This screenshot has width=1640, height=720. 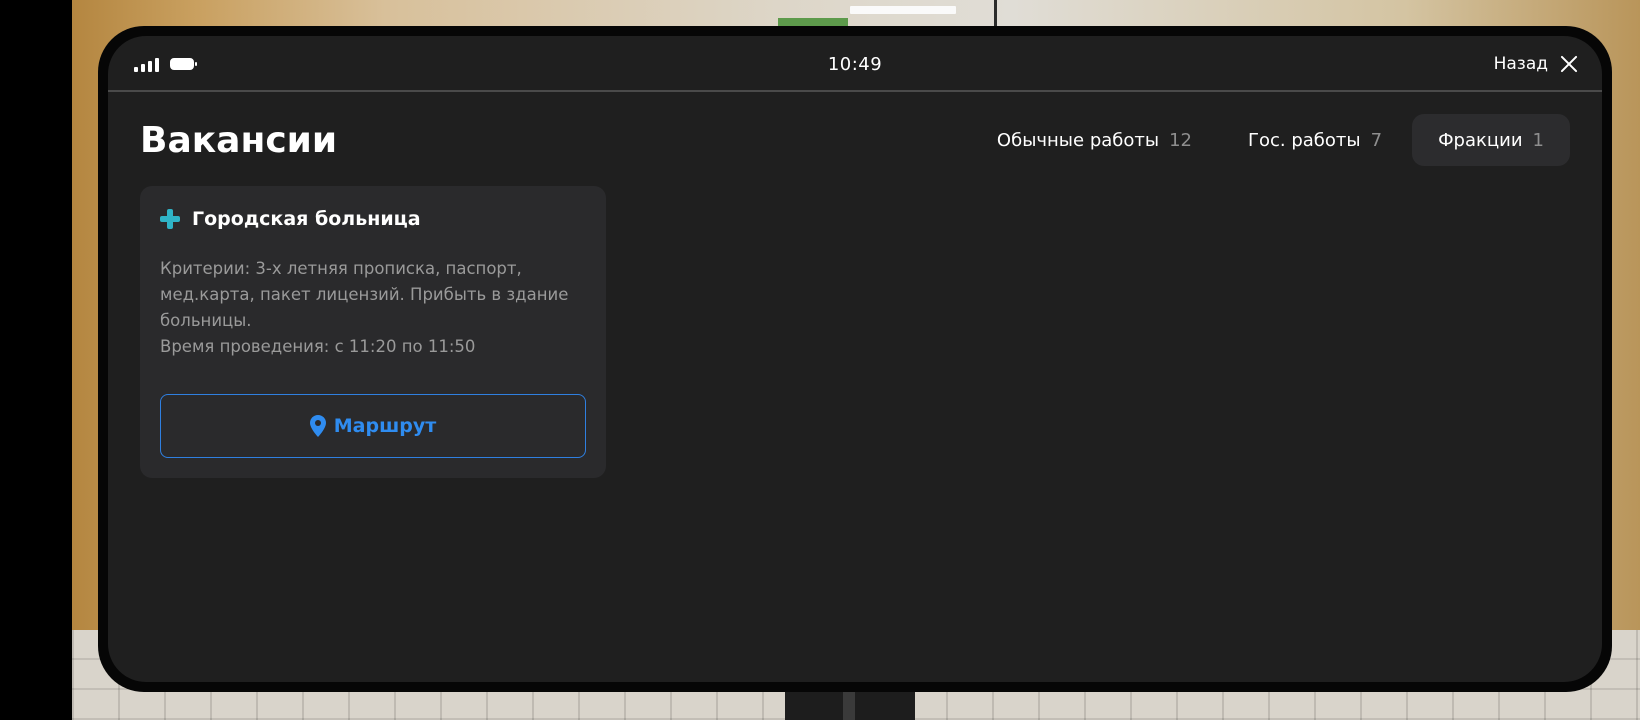 I want to click on status-time: 10:49, so click(x=855, y=64).